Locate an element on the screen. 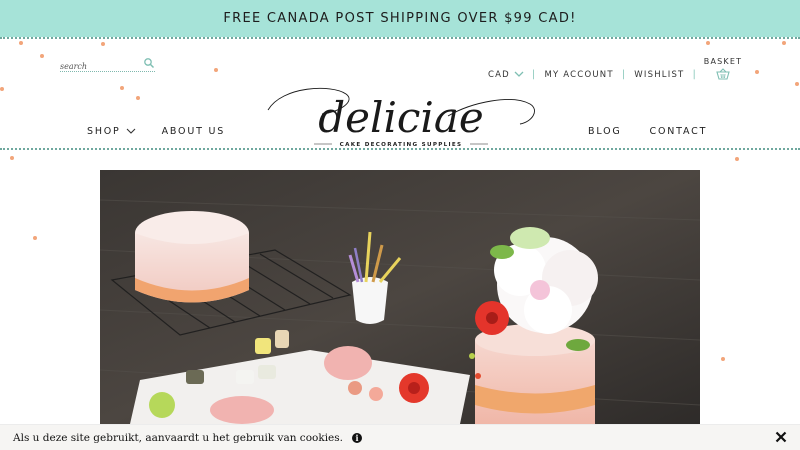 This screenshot has height=450, width=800. banner-divider is located at coordinates (400, 38).